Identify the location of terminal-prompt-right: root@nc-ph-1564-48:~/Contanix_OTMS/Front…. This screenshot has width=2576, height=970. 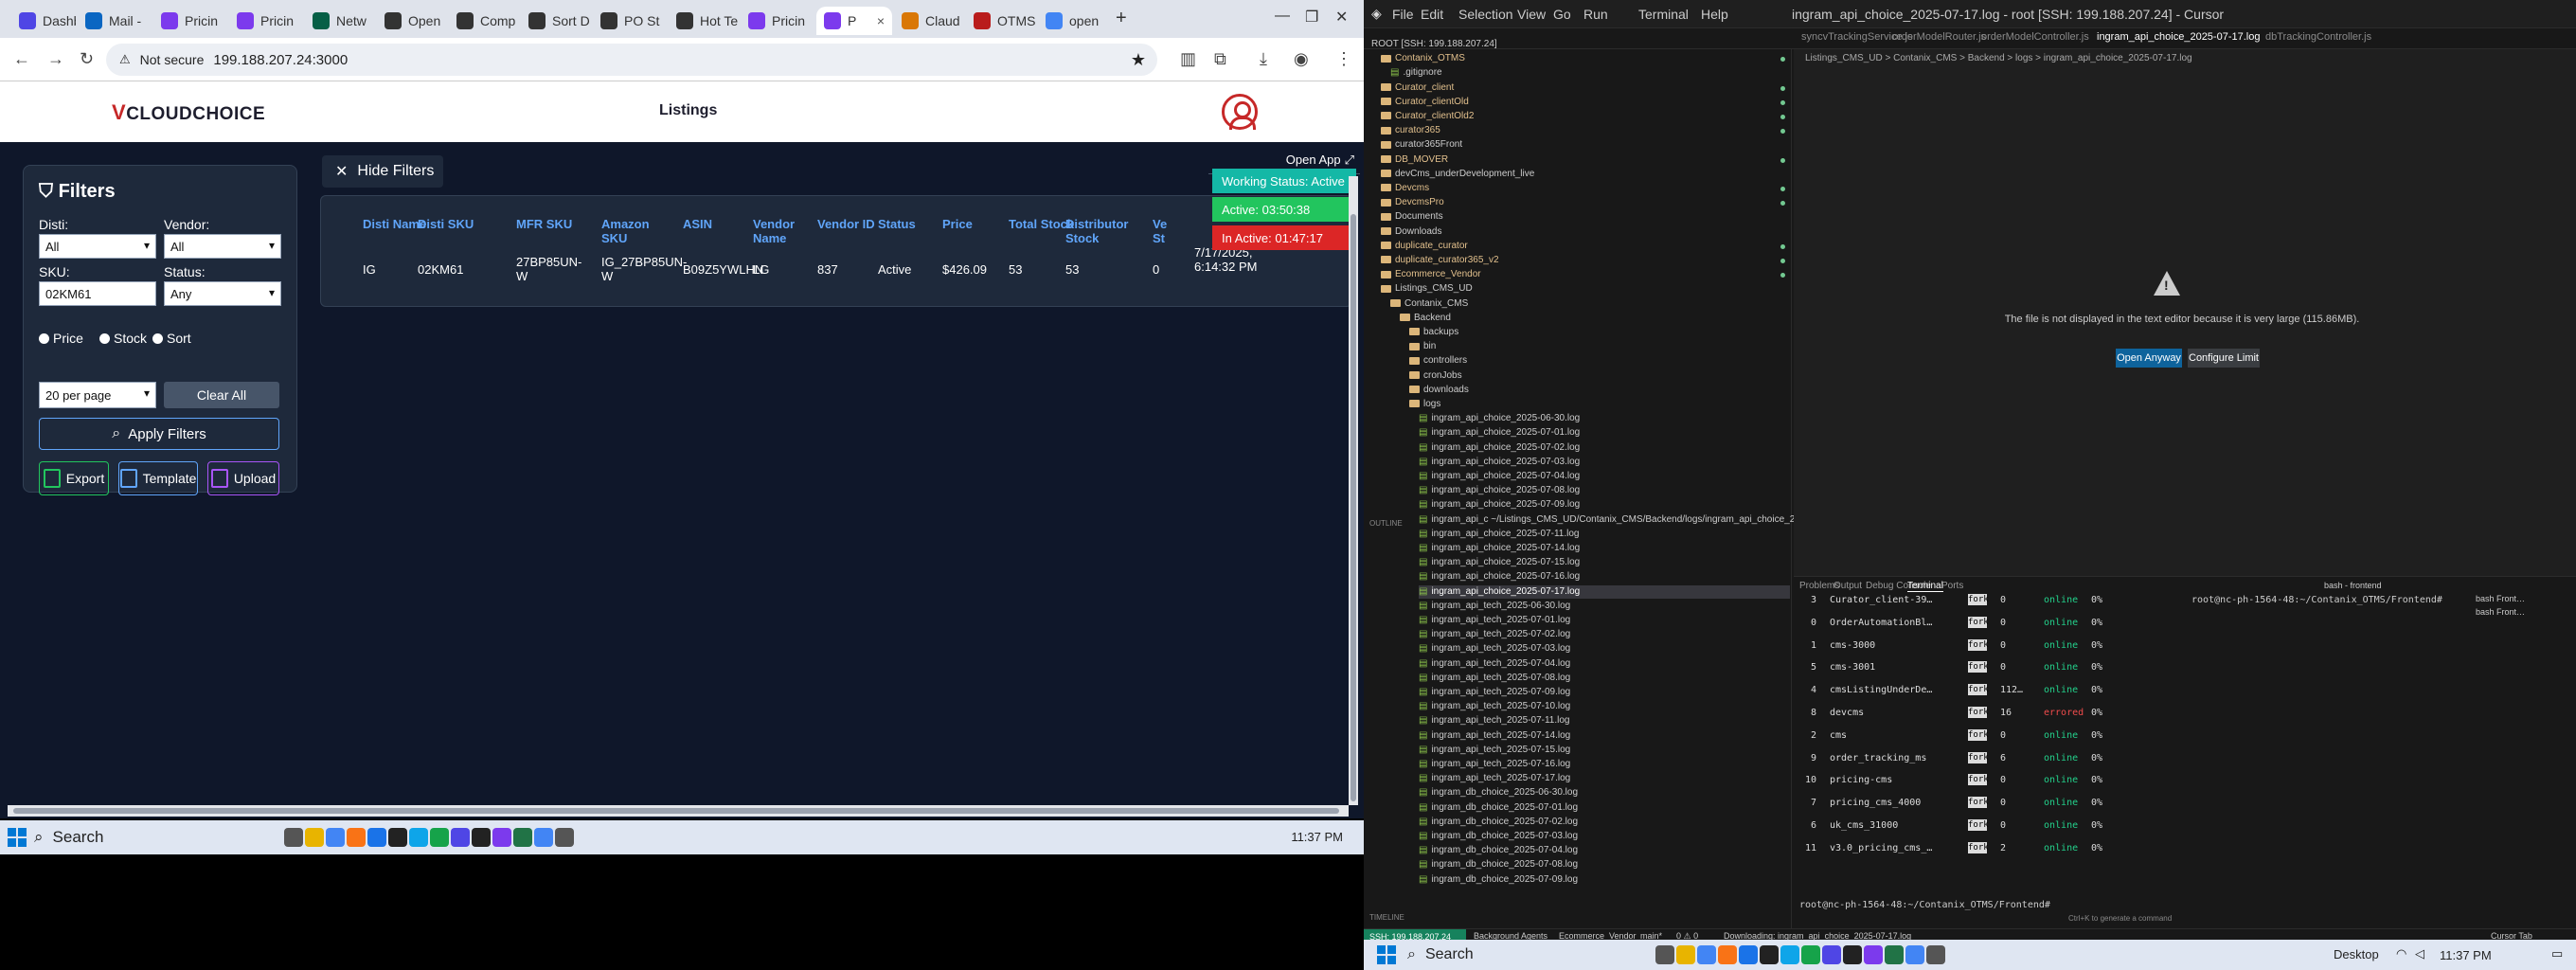
(2316, 600).